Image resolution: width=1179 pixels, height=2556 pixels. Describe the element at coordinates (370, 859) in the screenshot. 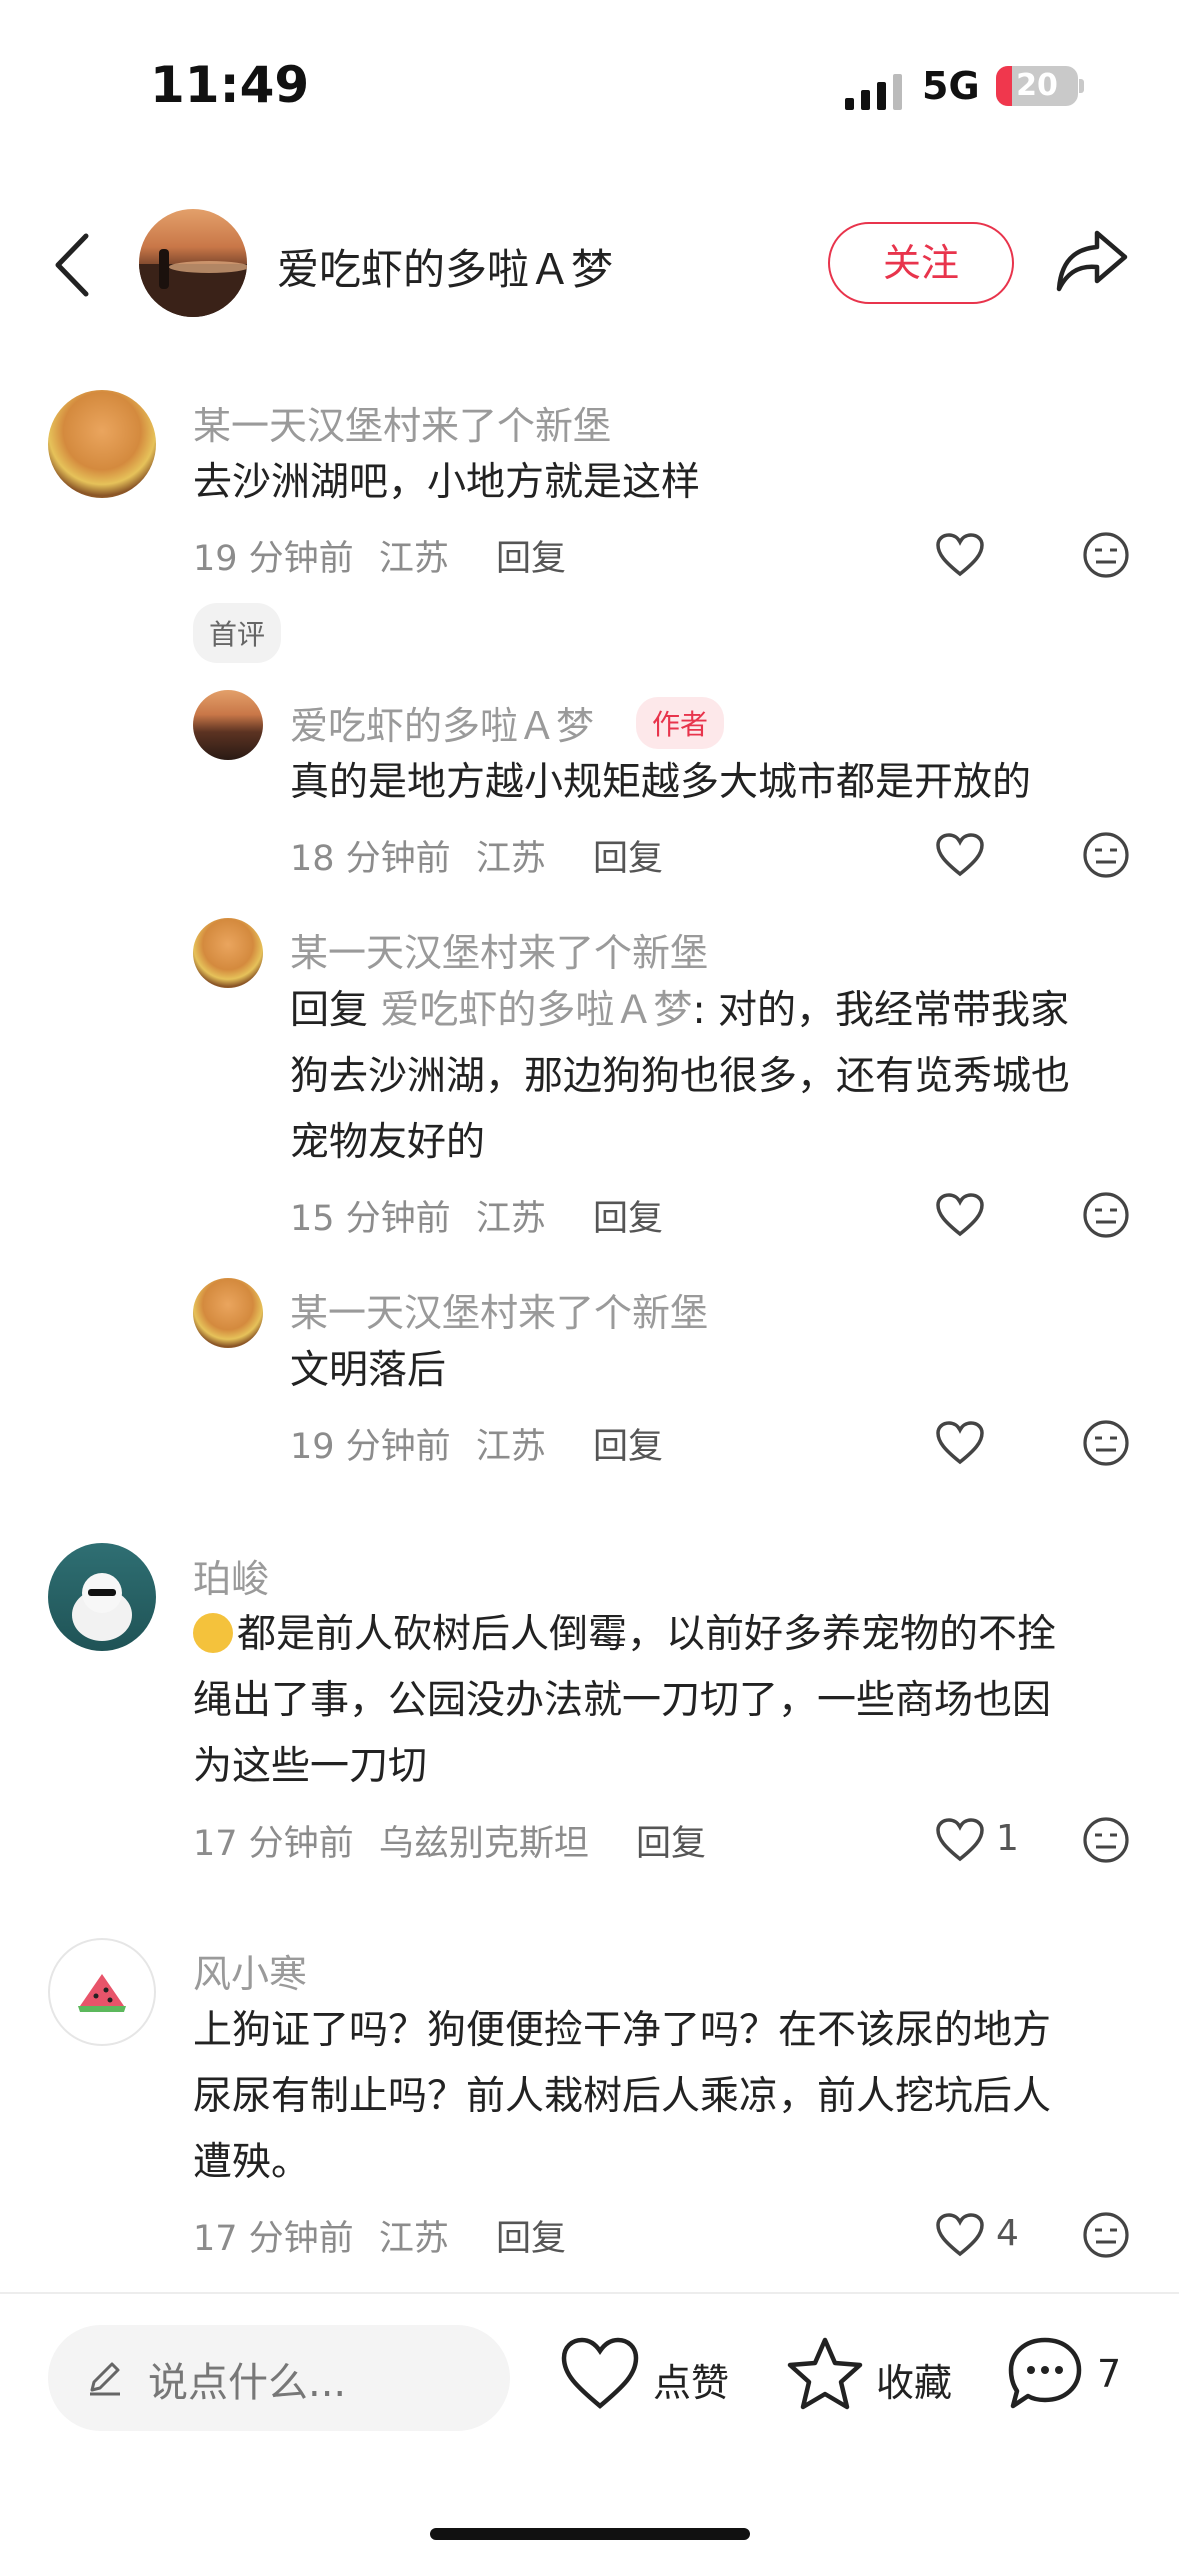

I see `reply-time: 18 分钟前` at that location.